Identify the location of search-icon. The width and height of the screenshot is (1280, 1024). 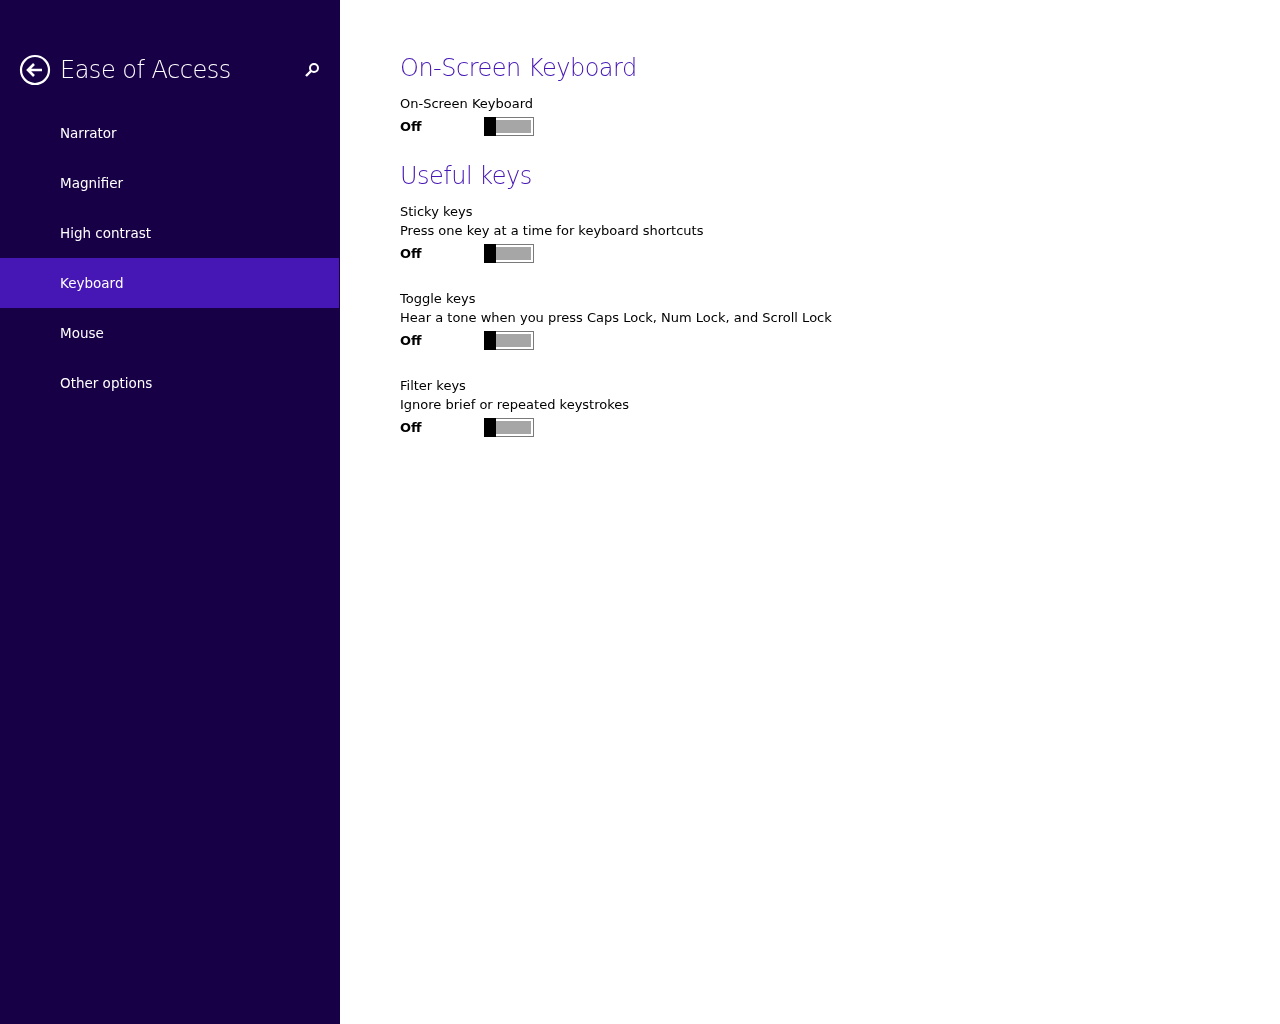
(312, 70).